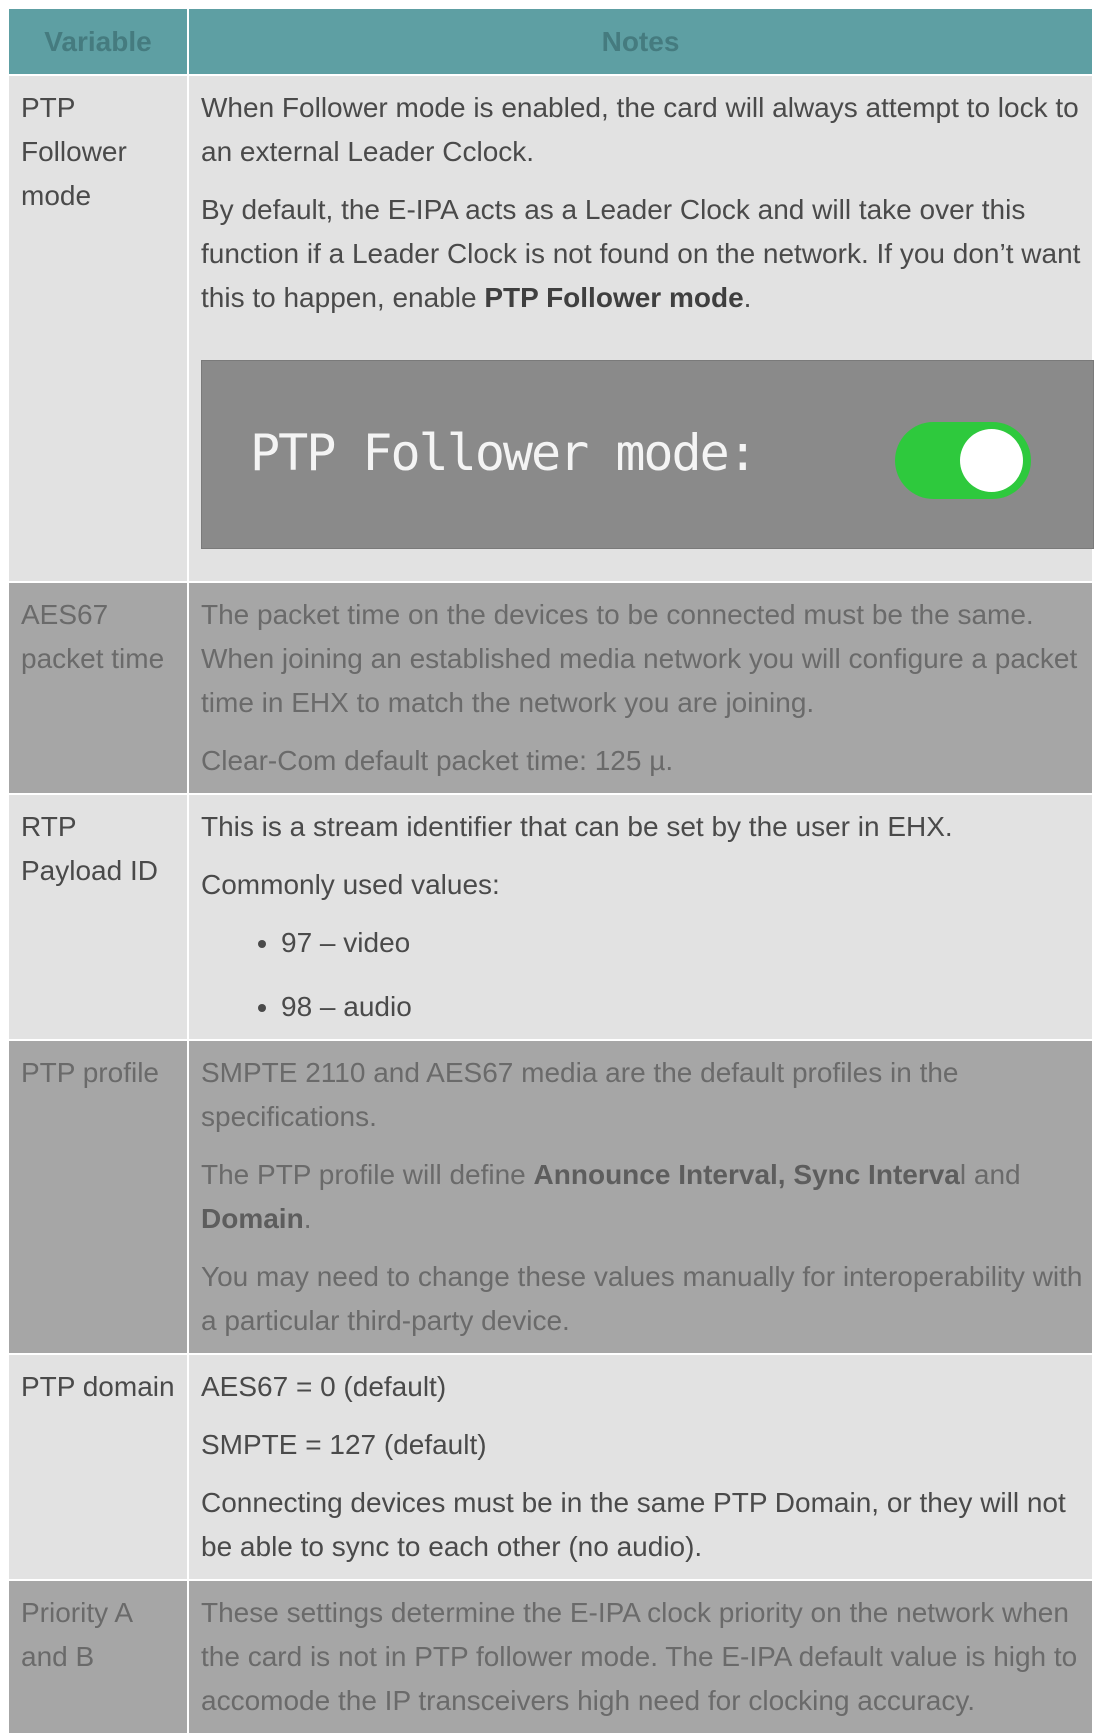 This screenshot has height=1735, width=1098. Describe the element at coordinates (324, 1386) in the screenshot. I see `note-paragraph: AES67 = 0 (default)` at that location.